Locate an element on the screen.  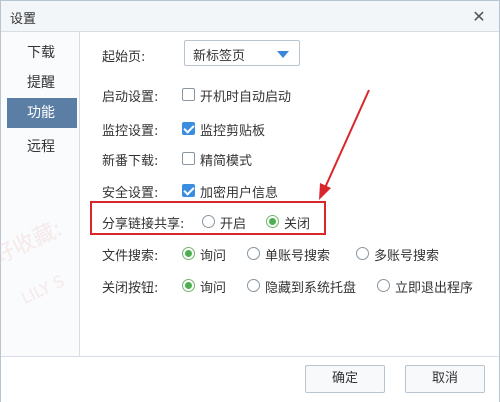
close-button-radio-exit is located at coordinates (383, 285).